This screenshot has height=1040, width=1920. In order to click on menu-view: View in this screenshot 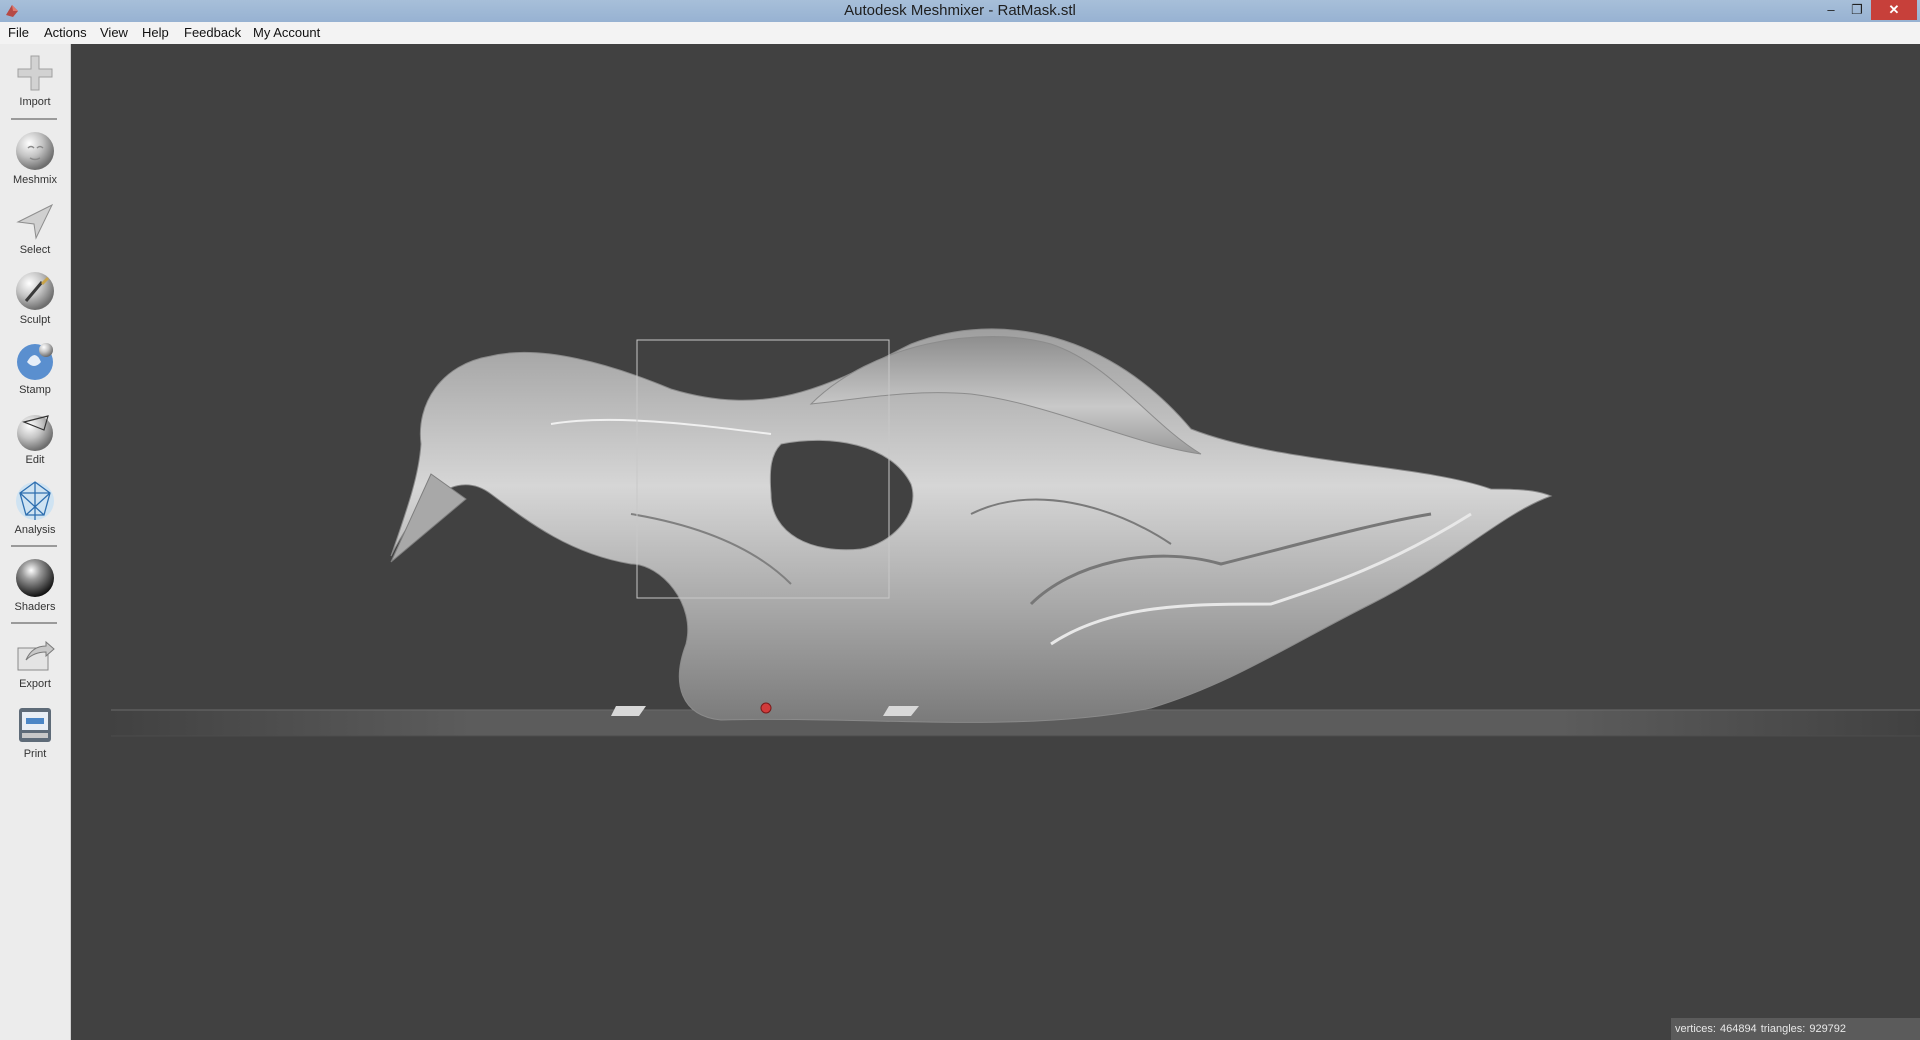, I will do `click(114, 32)`.